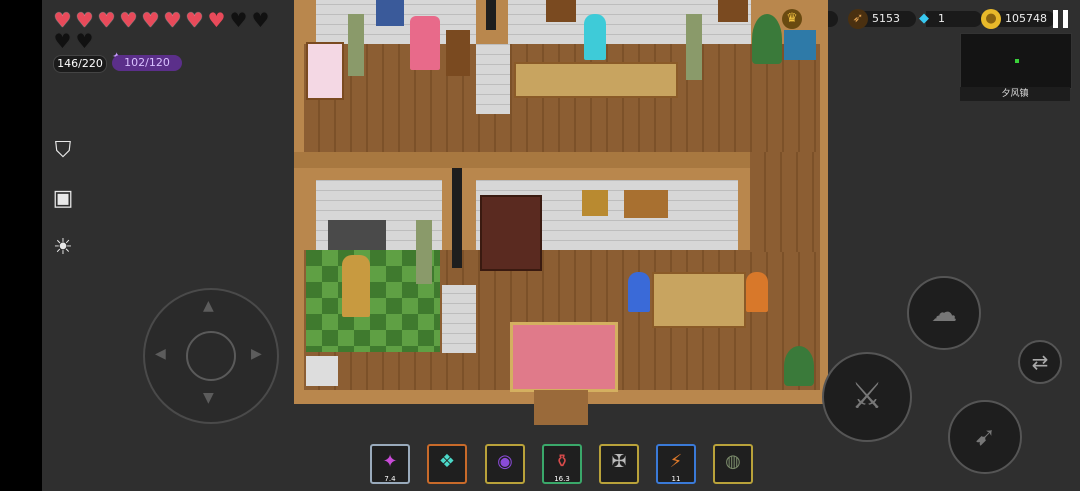  I want to click on upper-pillar, so click(493, 79).